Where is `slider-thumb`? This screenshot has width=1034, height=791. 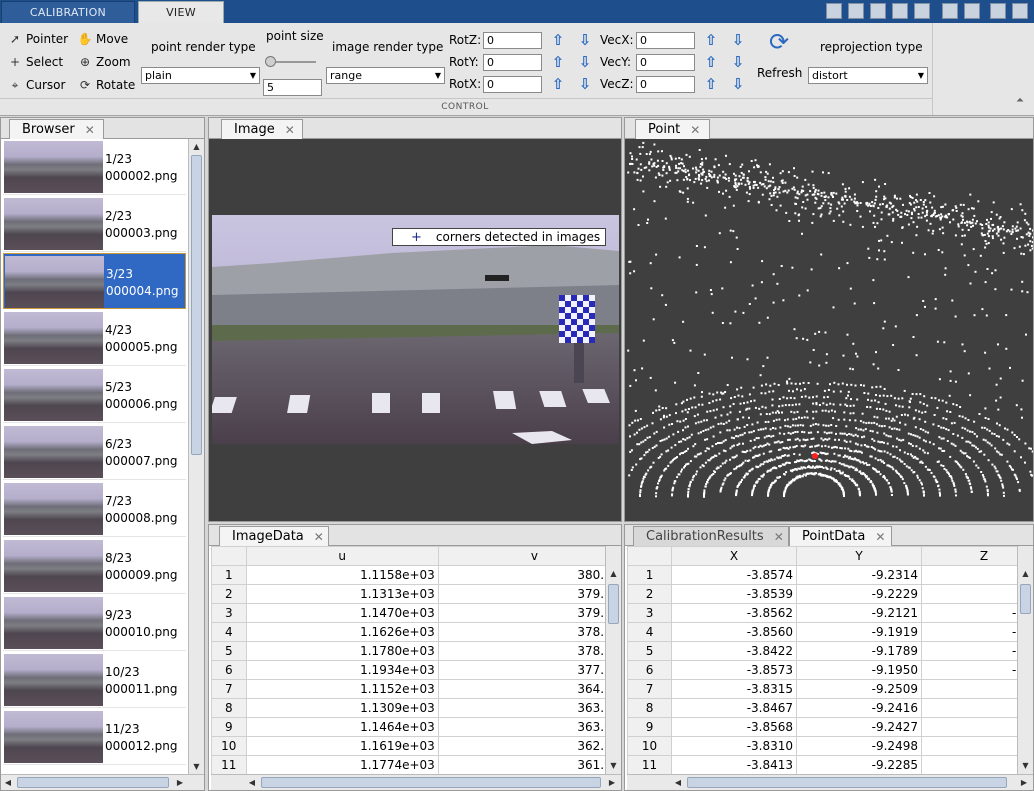
slider-thumb is located at coordinates (270, 61).